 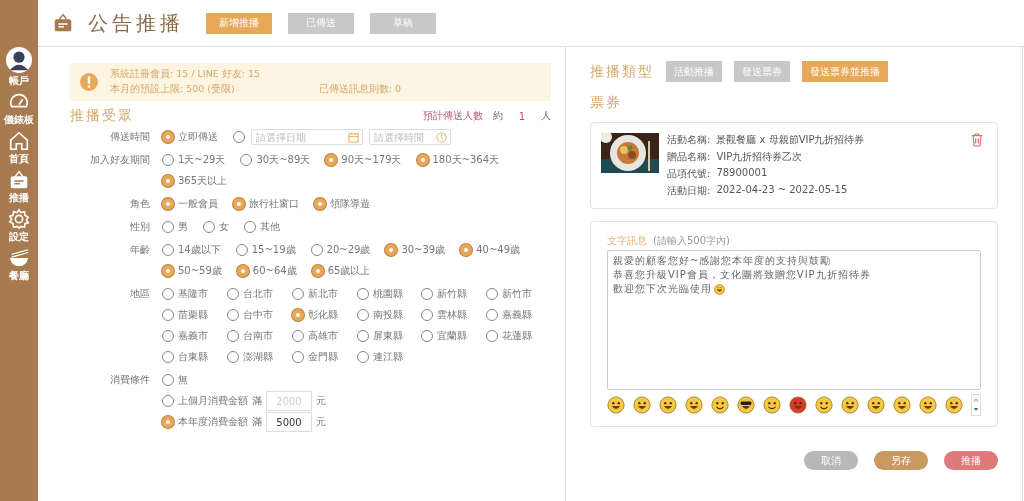 I want to click on option-label: 花蓮縣, so click(x=517, y=336).